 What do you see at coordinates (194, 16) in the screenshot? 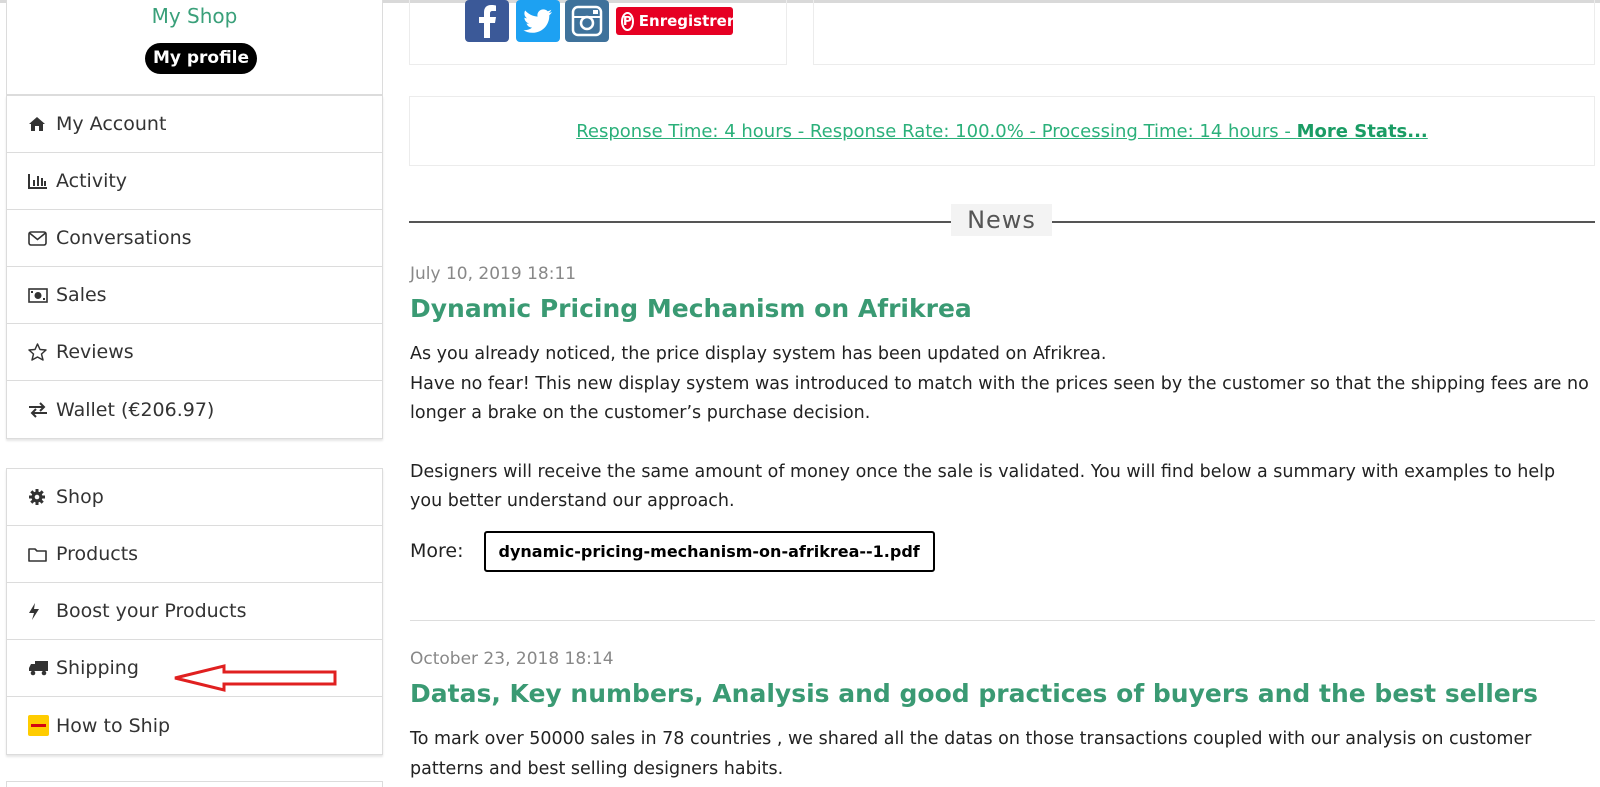
I see `shop-name-link: My Shop` at bounding box center [194, 16].